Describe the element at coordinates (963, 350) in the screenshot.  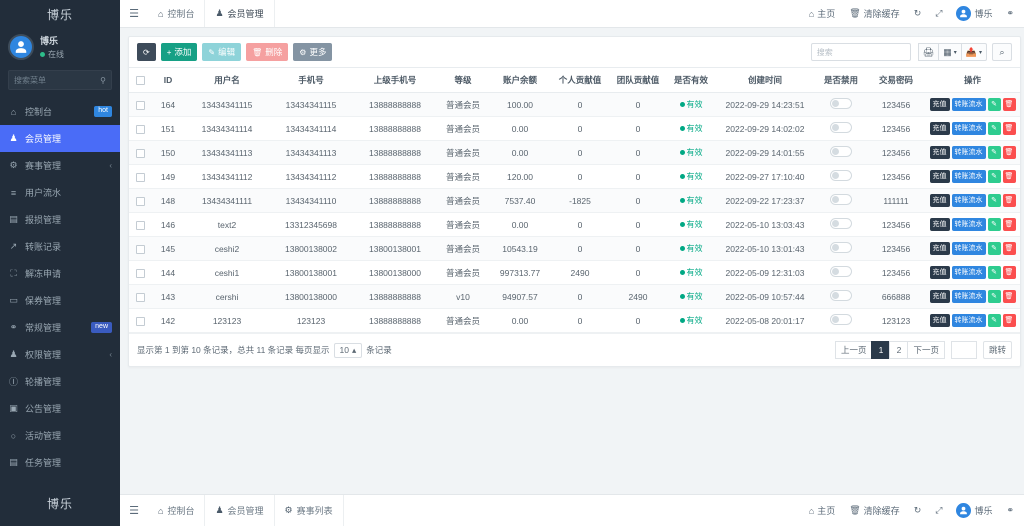
I see `jump-page-input` at that location.